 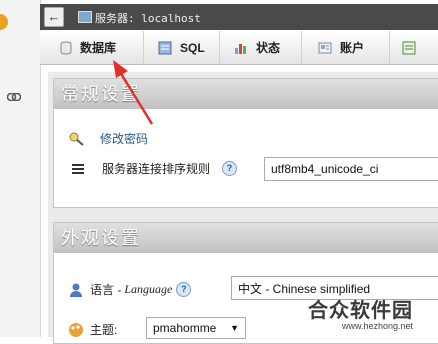 What do you see at coordinates (133, 92) in the screenshot?
I see `annotation-arrow-icon` at bounding box center [133, 92].